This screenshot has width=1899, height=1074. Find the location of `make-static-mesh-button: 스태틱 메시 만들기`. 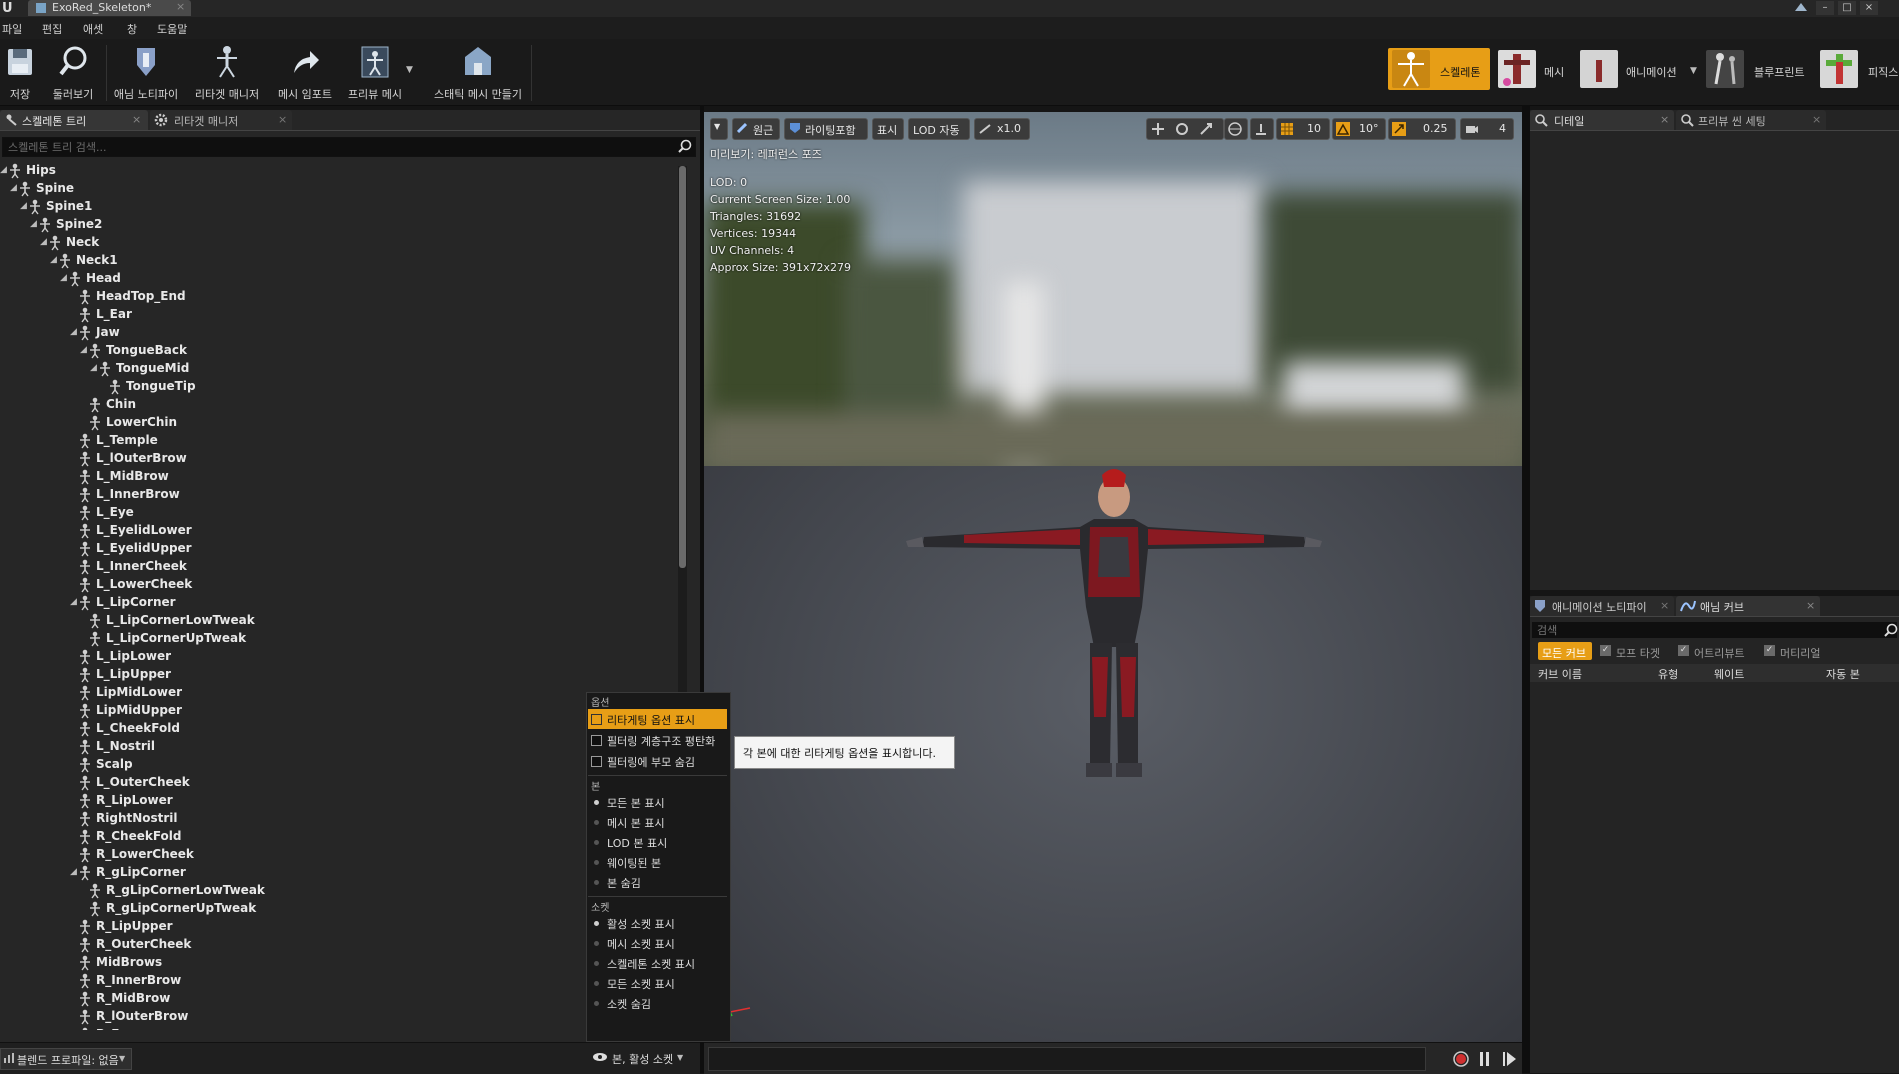

make-static-mesh-button: 스태틱 메시 만들기 is located at coordinates (478, 72).